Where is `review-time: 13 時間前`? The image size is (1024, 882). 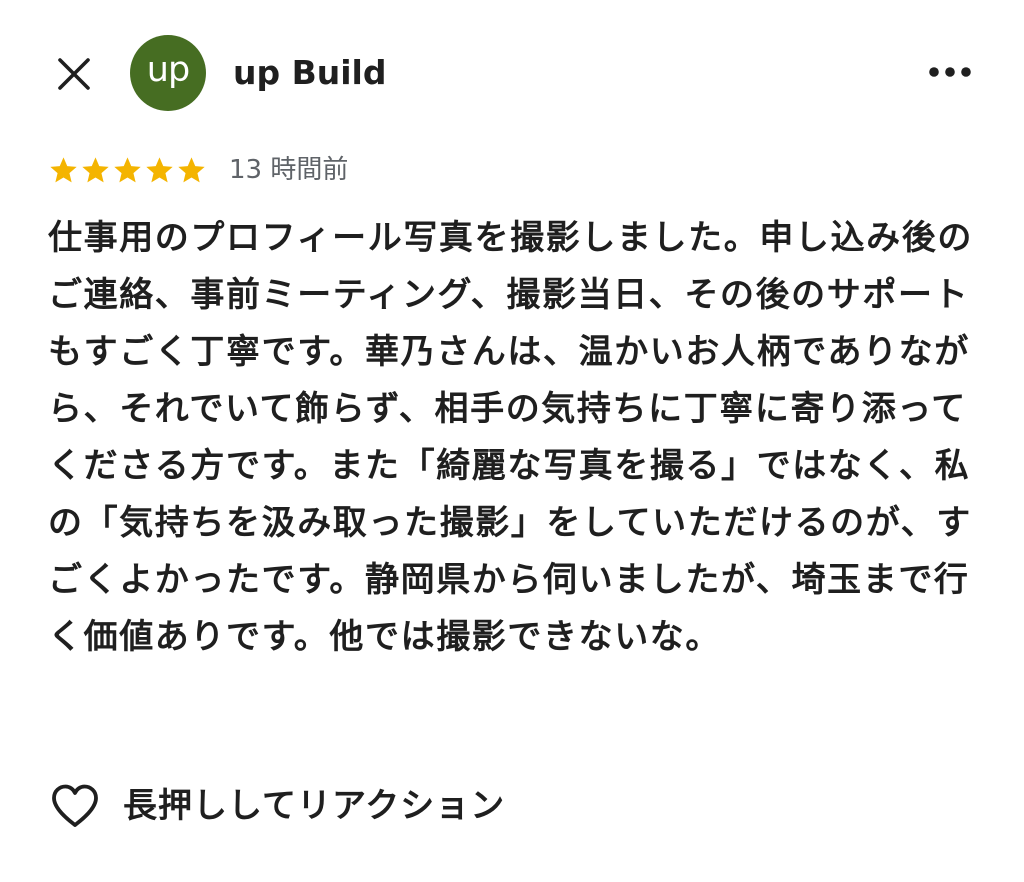 review-time: 13 時間前 is located at coordinates (289, 170).